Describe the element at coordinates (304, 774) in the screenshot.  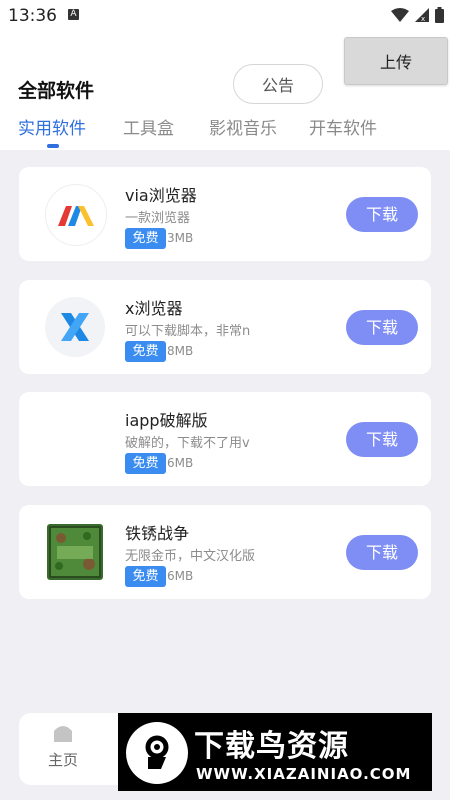
I see `watermark-url: WWW.XIAZAINIAO.COM` at that location.